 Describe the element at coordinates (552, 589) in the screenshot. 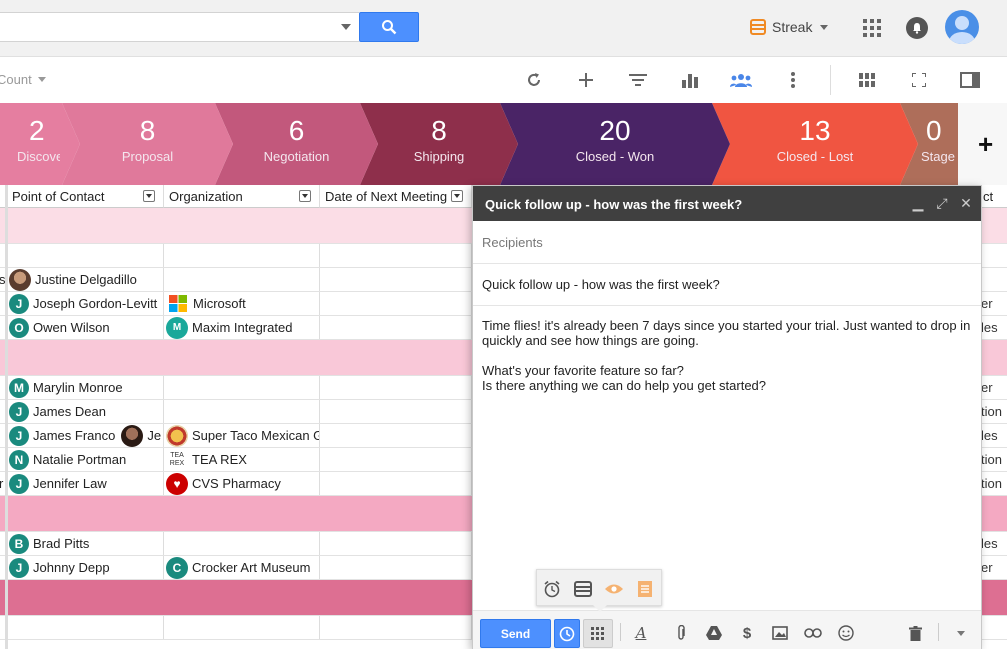

I see `snooze-icon` at that location.